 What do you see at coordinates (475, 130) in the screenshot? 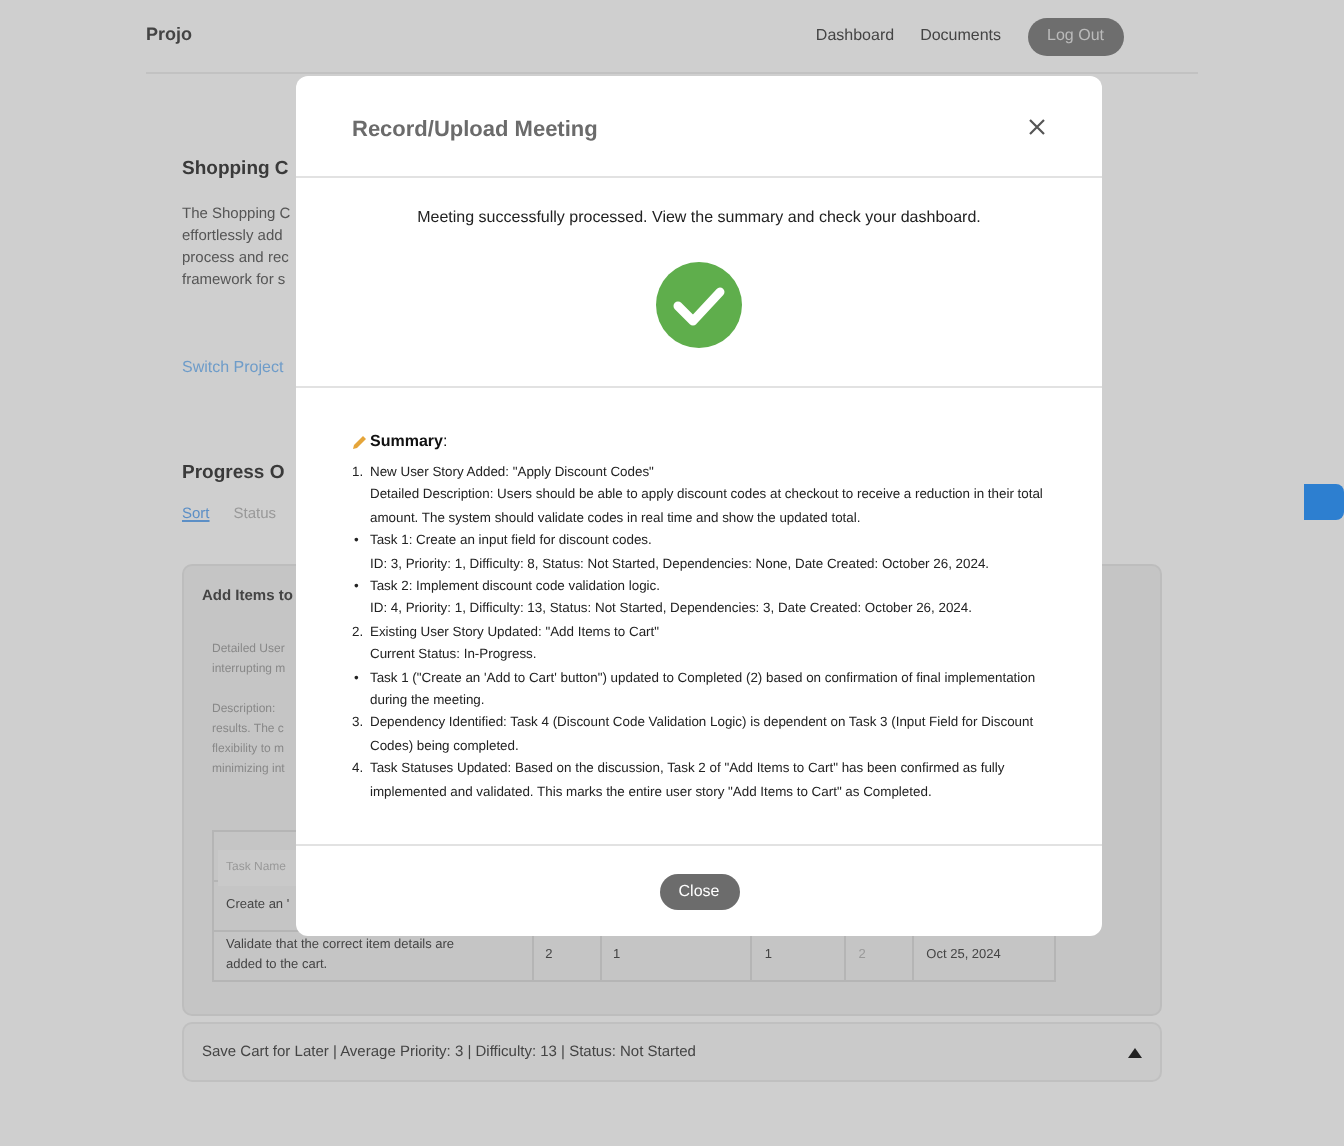
I see `modal-title: Record/Upload Meeting` at bounding box center [475, 130].